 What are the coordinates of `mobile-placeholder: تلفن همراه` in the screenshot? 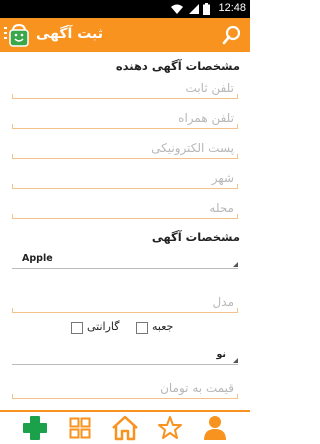 It's located at (206, 118).